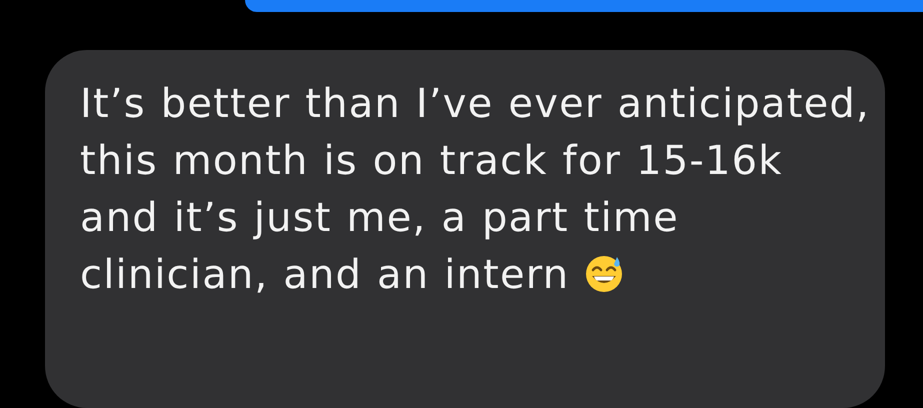 The height and width of the screenshot is (408, 923). What do you see at coordinates (604, 273) in the screenshot?
I see `smiling-face-icon` at bounding box center [604, 273].